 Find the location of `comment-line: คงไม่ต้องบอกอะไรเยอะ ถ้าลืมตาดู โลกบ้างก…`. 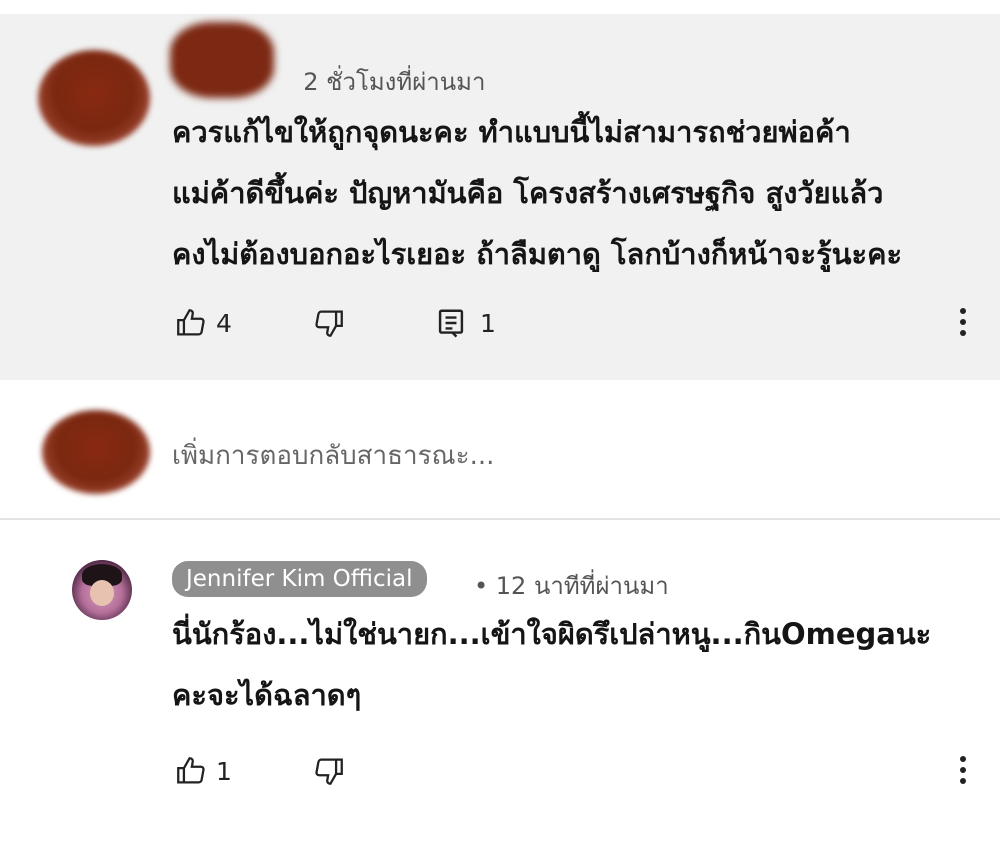

comment-line: คงไม่ต้องบอกอะไรเยอะ ถ้าลืมตาดู โลกบ้างก… is located at coordinates (537, 254).